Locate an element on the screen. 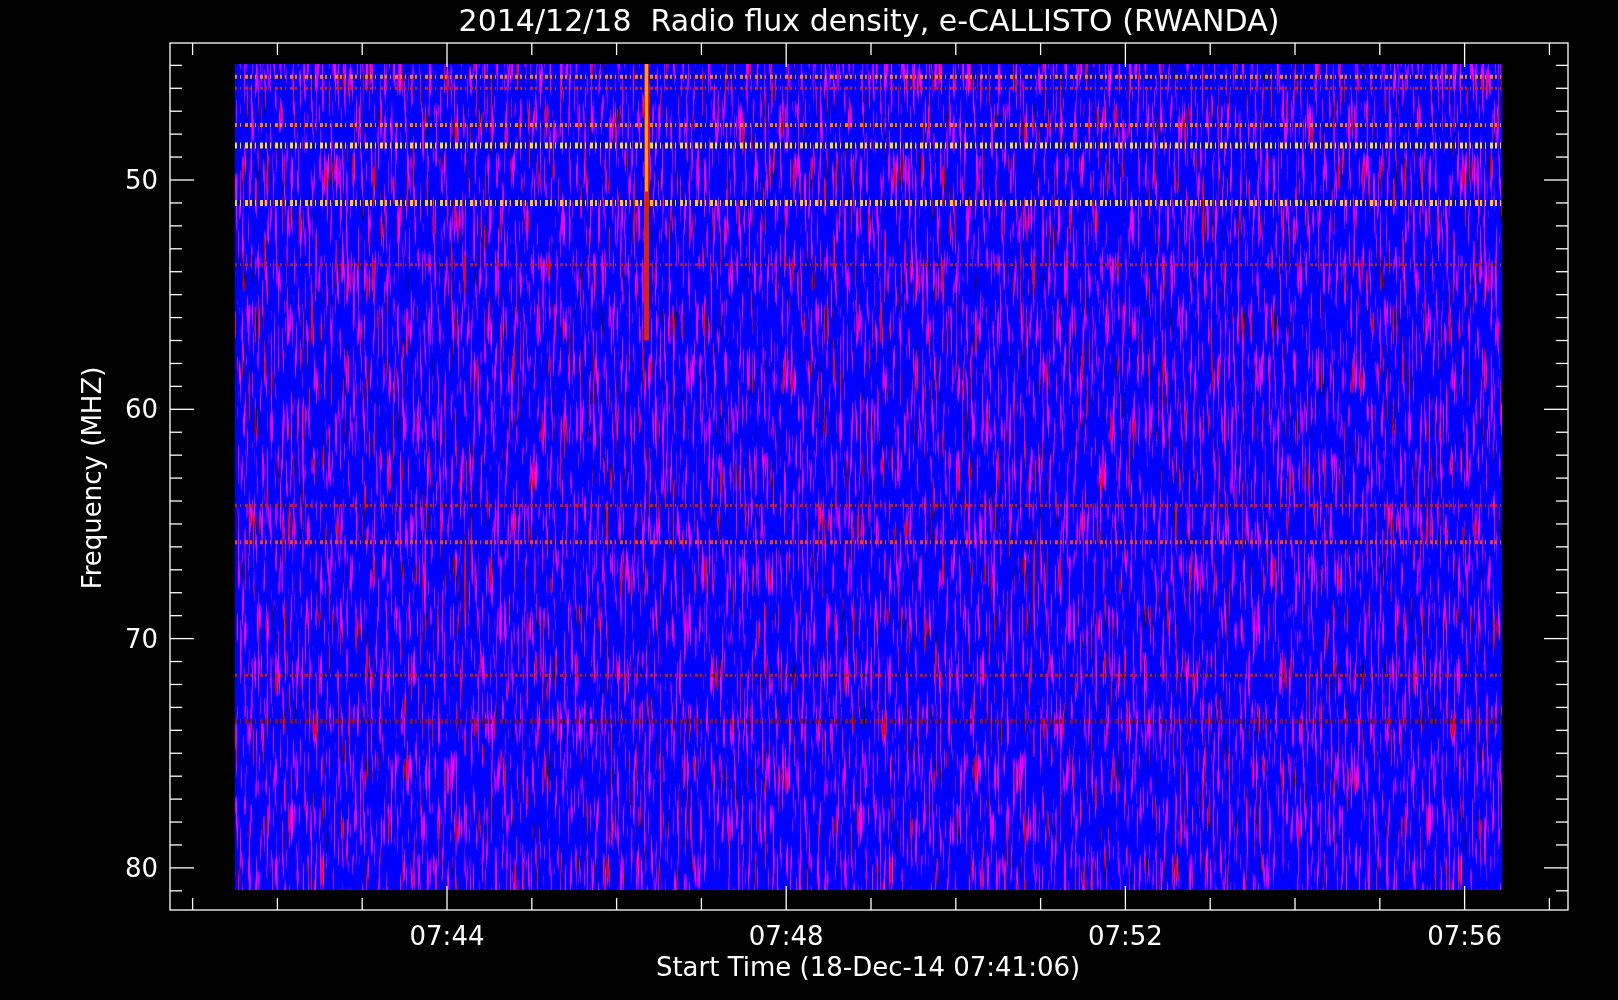 The image size is (1618, 1000). tick-label: 50 is located at coordinates (141, 180).